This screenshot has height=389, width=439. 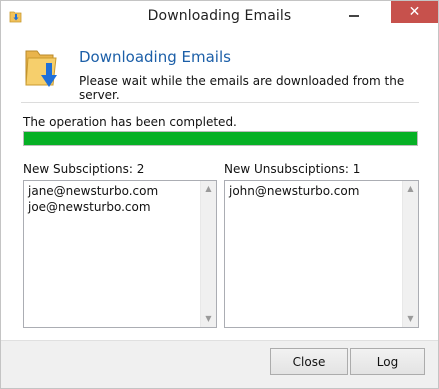 What do you see at coordinates (387, 361) in the screenshot?
I see `log-button: Log` at bounding box center [387, 361].